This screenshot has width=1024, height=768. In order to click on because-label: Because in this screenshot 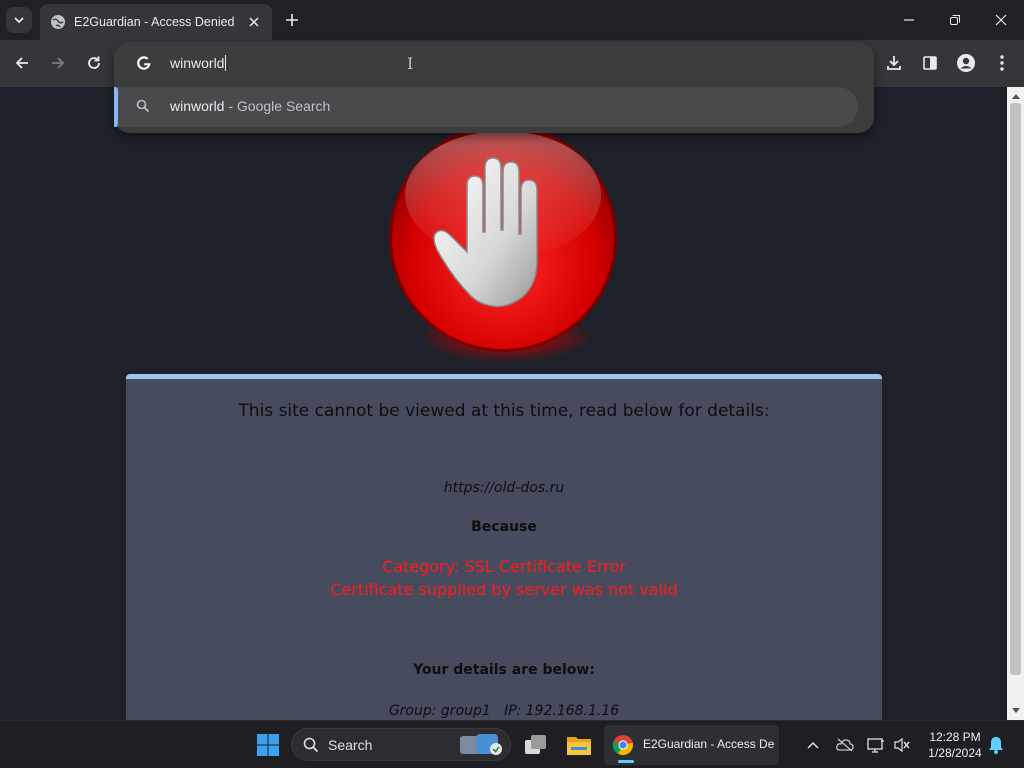, I will do `click(504, 527)`.